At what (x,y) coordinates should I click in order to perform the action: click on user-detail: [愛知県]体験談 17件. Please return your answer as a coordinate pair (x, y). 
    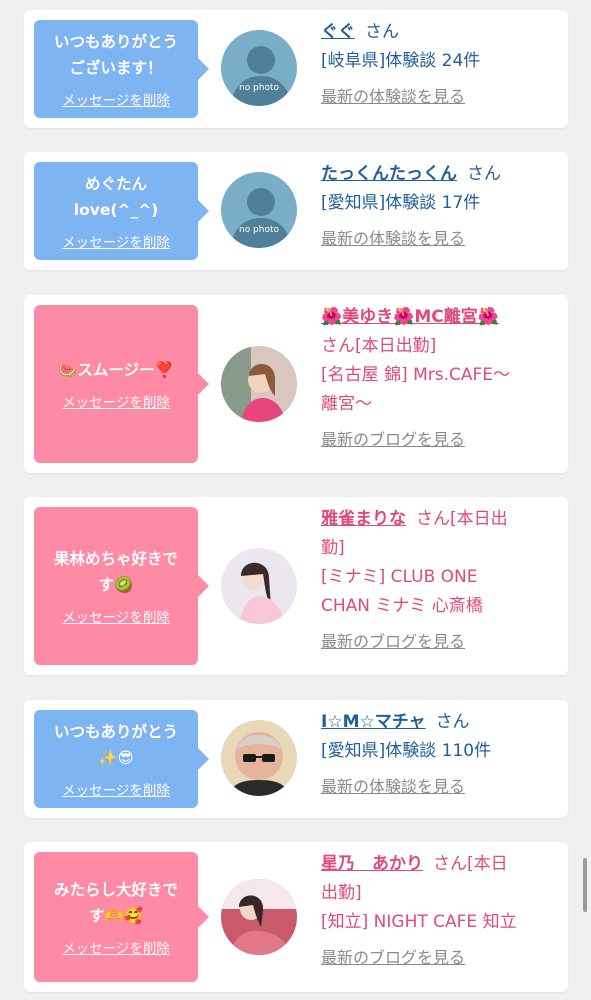
    Looking at the image, I should click on (401, 203).